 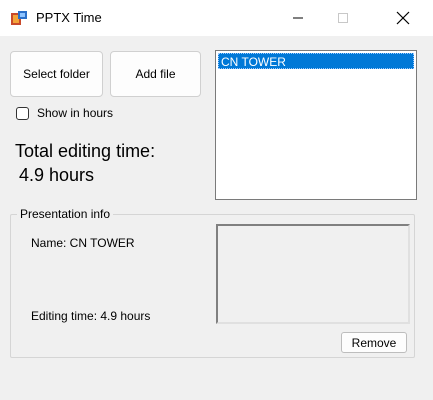 I want to click on show-in-hours-checkbox: Show in hours, so click(x=64, y=113).